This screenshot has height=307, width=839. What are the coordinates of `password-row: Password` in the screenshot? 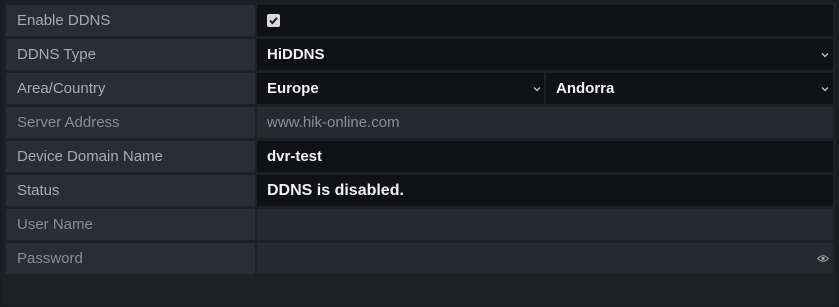 It's located at (419, 258).